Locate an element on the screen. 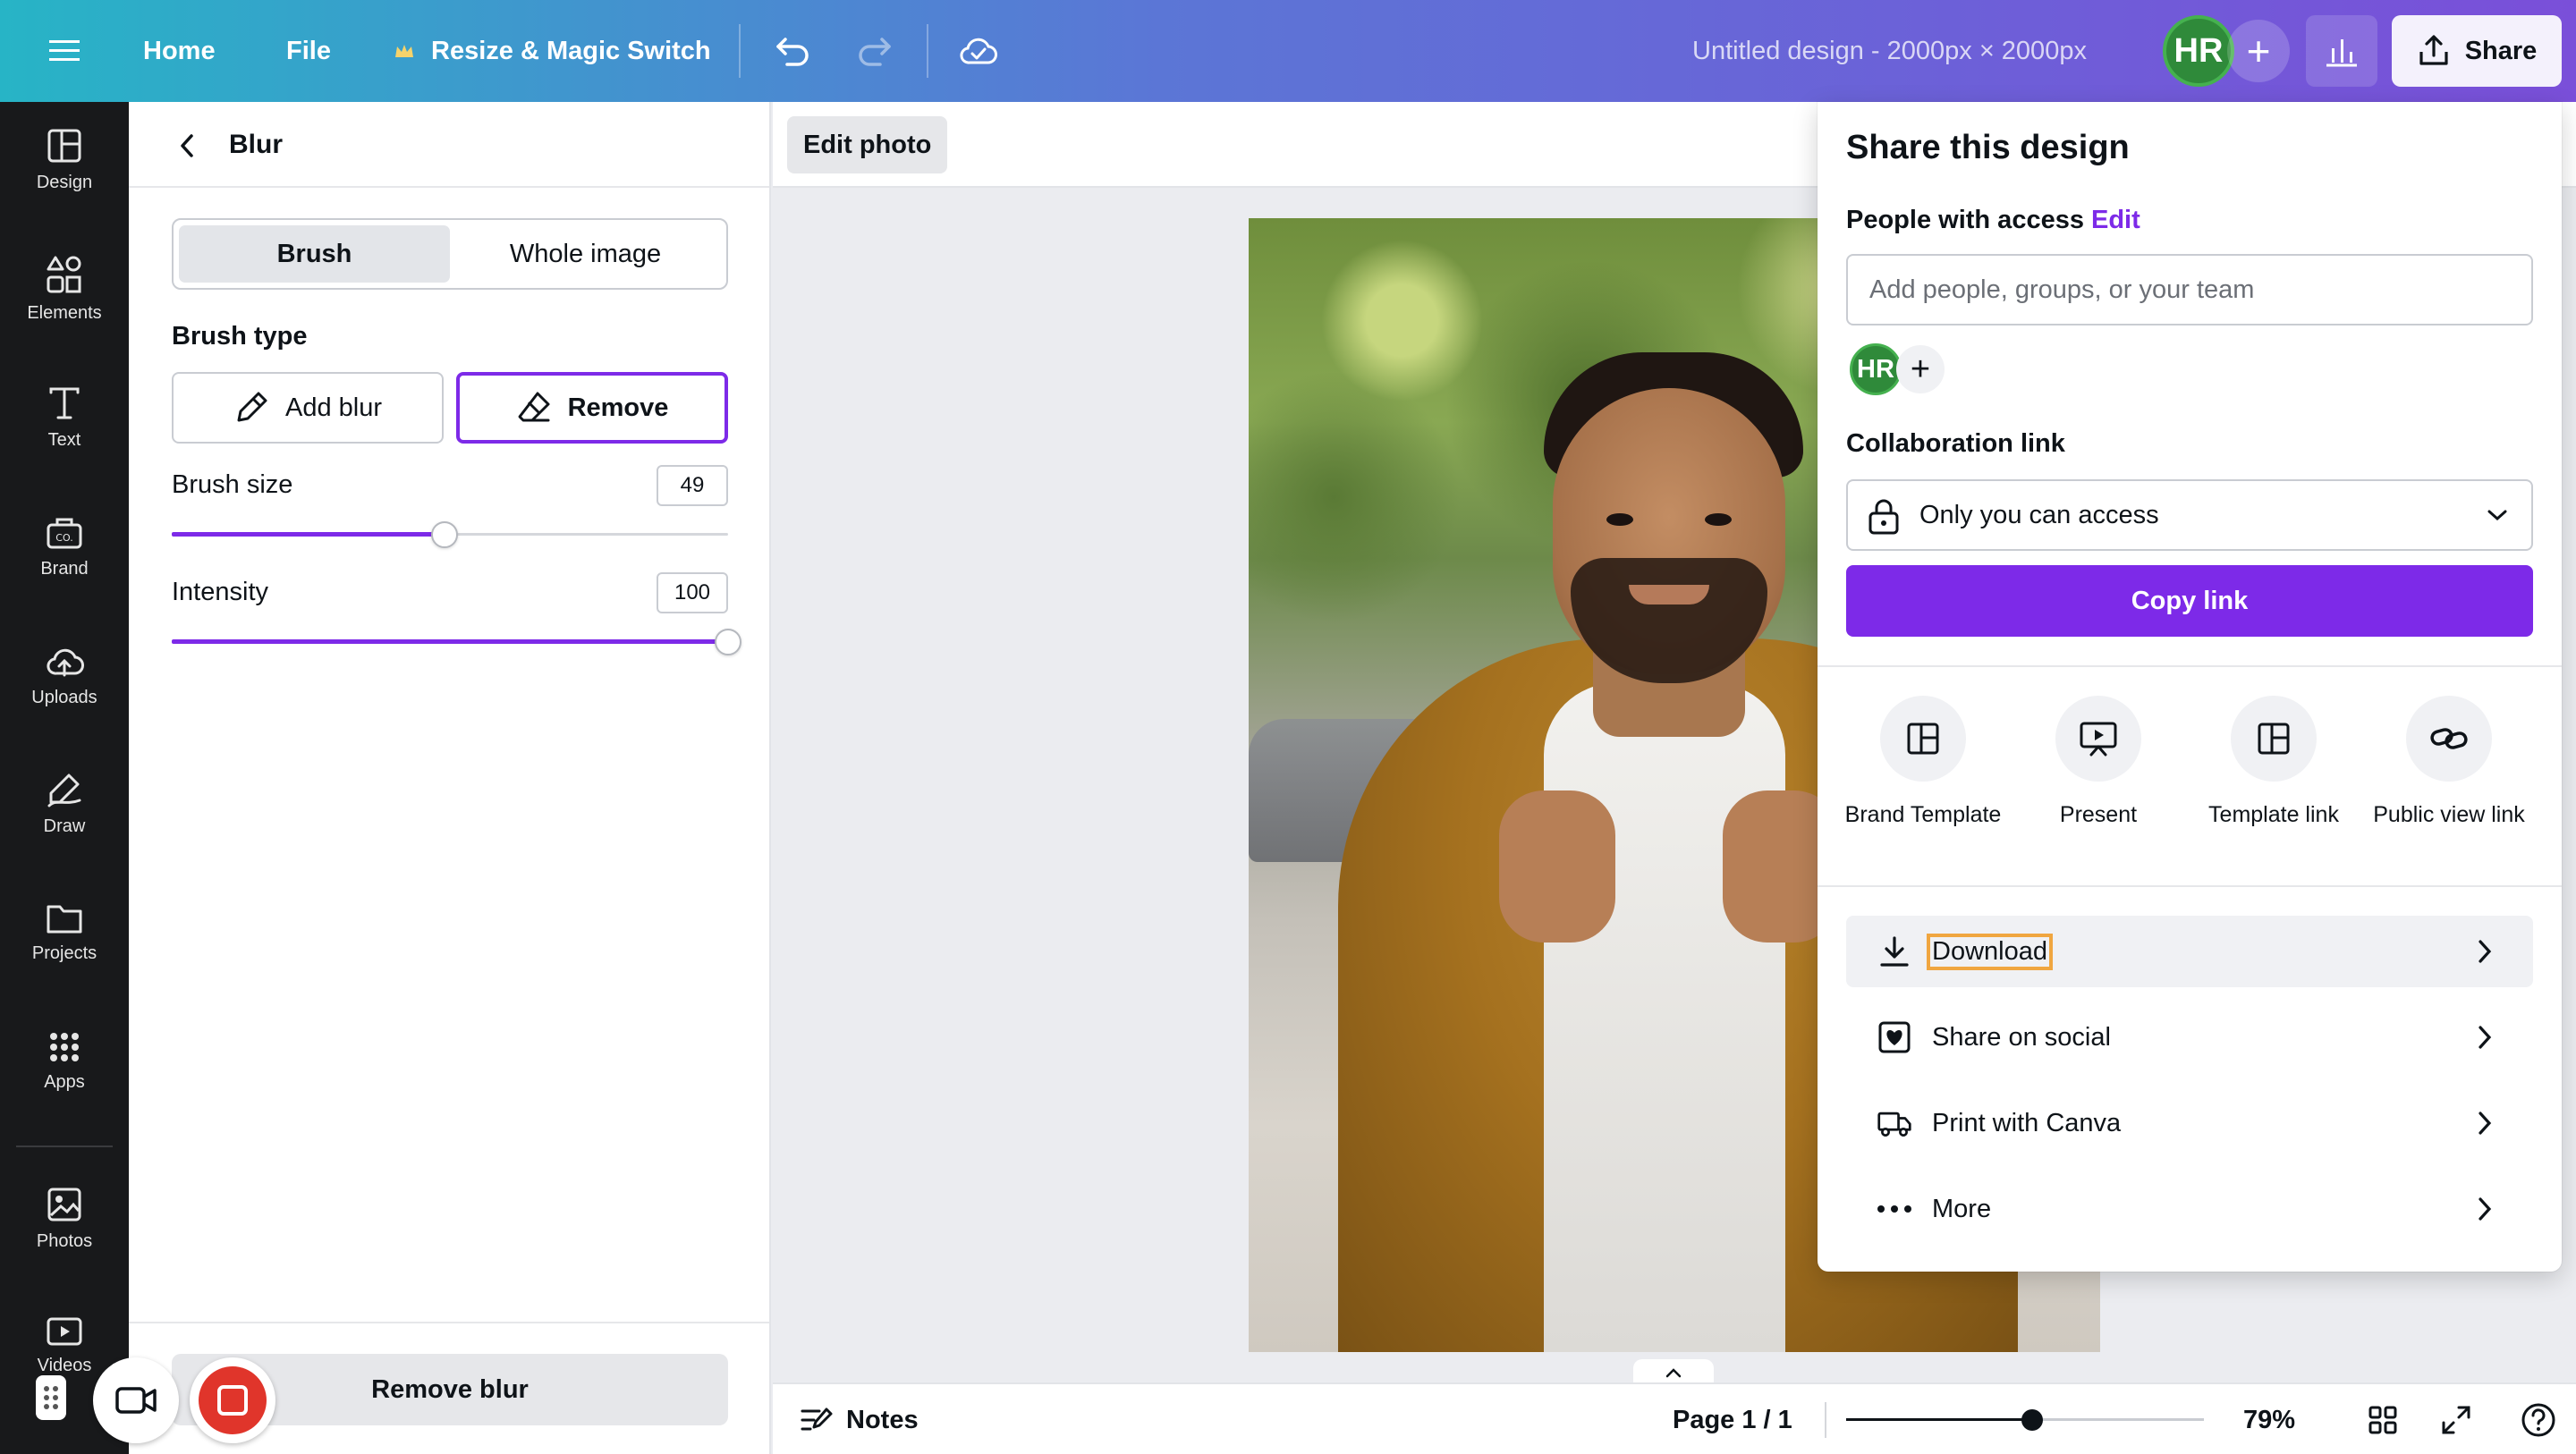  brand-template-icon is located at coordinates (1923, 739).